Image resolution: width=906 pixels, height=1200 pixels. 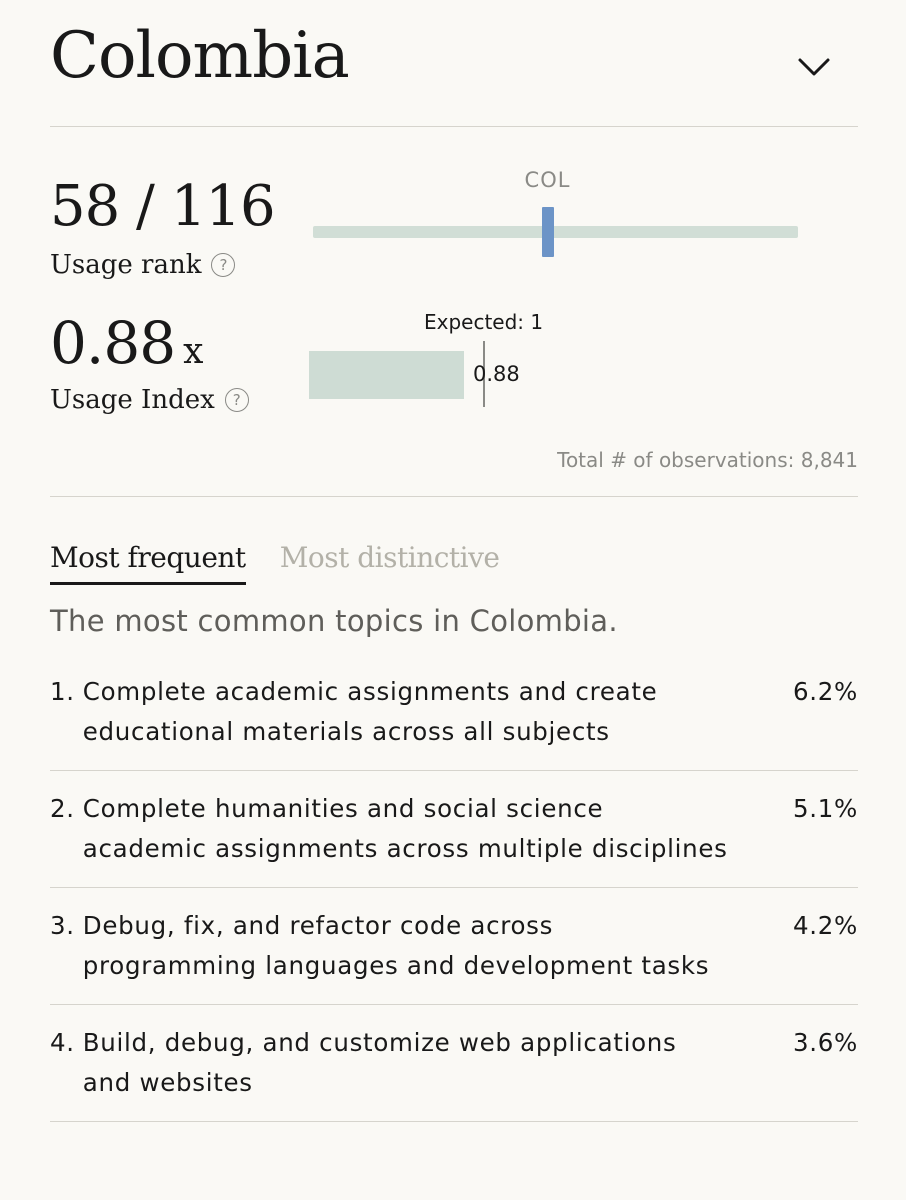 I want to click on usage-index-number: 0.88, so click(x=113, y=343).